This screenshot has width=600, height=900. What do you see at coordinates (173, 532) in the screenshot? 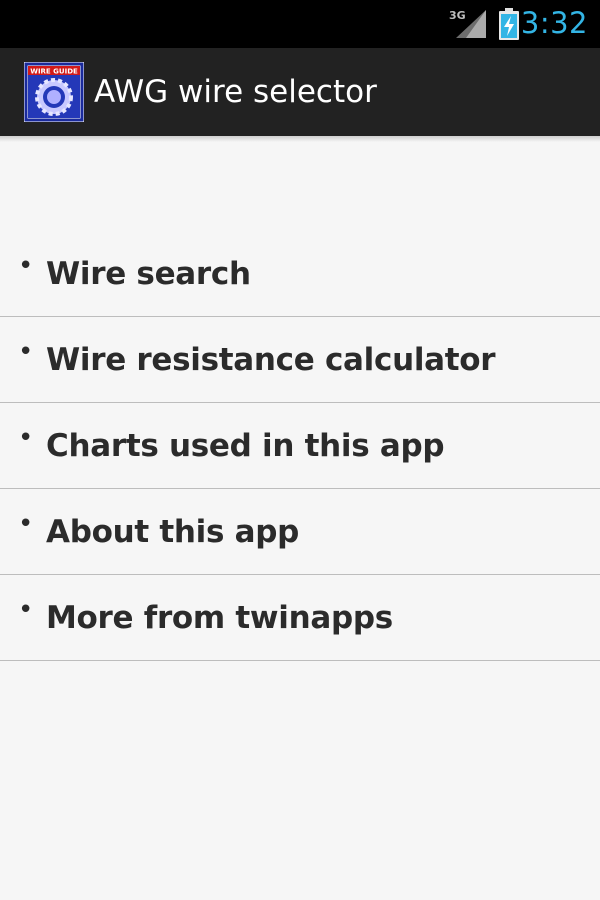
I see `menu-item-label: About this app` at bounding box center [173, 532].